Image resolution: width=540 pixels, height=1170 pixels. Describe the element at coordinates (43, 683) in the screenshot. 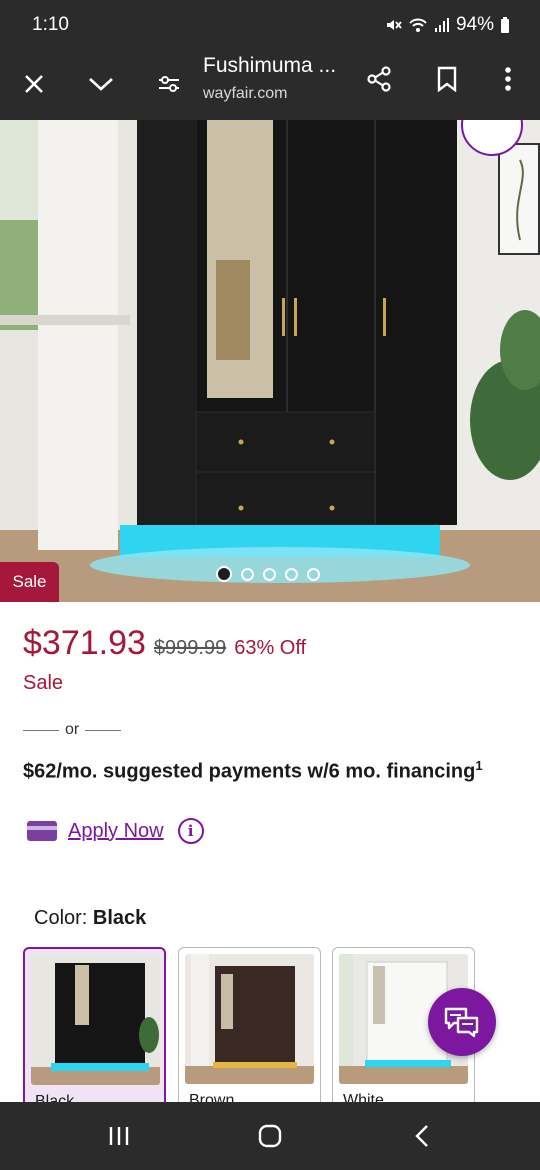

I see `sale-label: Sale` at that location.